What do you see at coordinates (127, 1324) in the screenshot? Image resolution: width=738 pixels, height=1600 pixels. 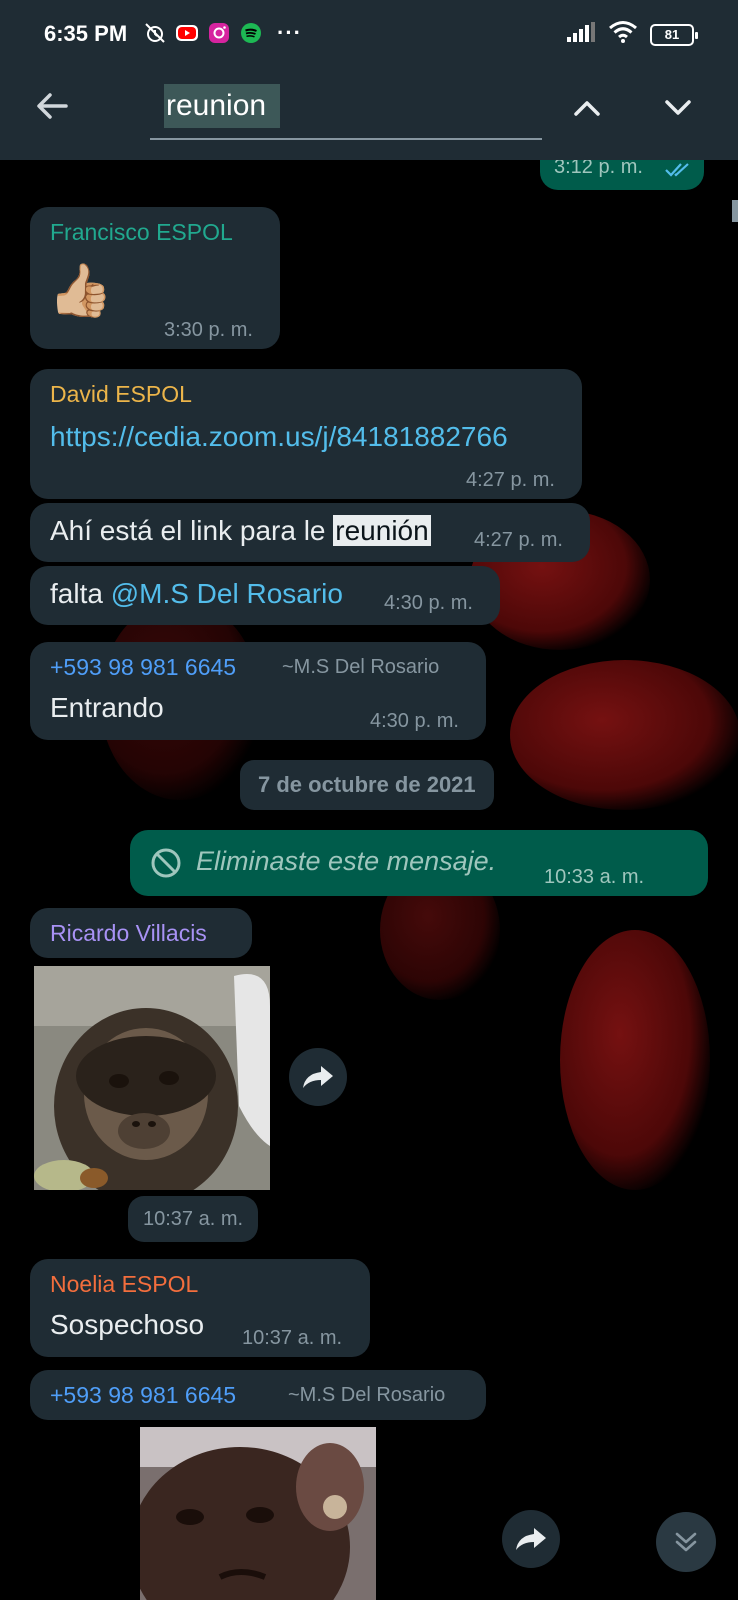 I see `message-text: Sospechoso` at bounding box center [127, 1324].